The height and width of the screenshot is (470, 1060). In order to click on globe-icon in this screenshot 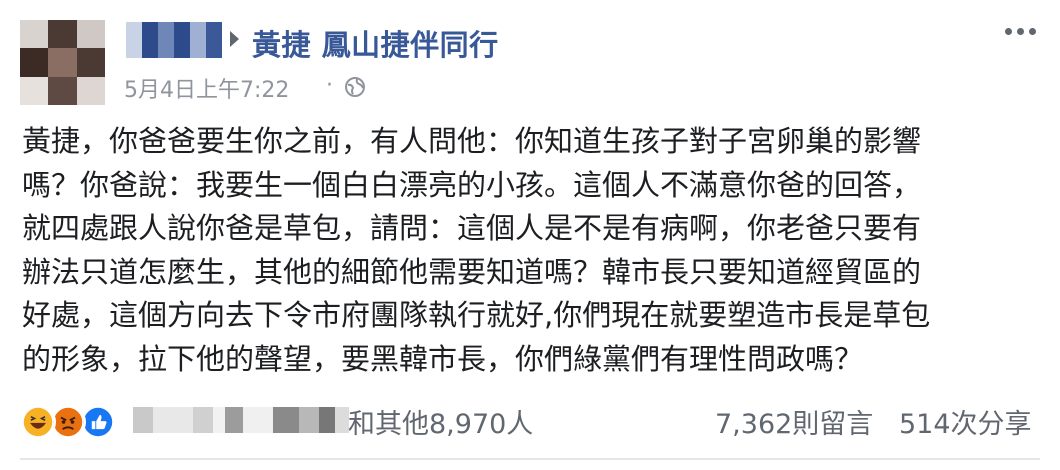, I will do `click(355, 87)`.